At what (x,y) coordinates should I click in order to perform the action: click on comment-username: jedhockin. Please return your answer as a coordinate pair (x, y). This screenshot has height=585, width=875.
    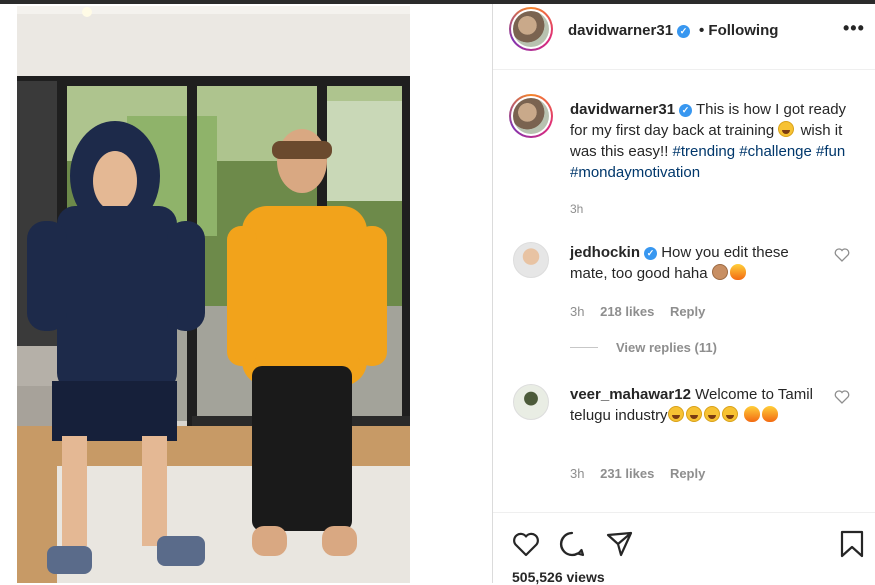
    Looking at the image, I should click on (605, 252).